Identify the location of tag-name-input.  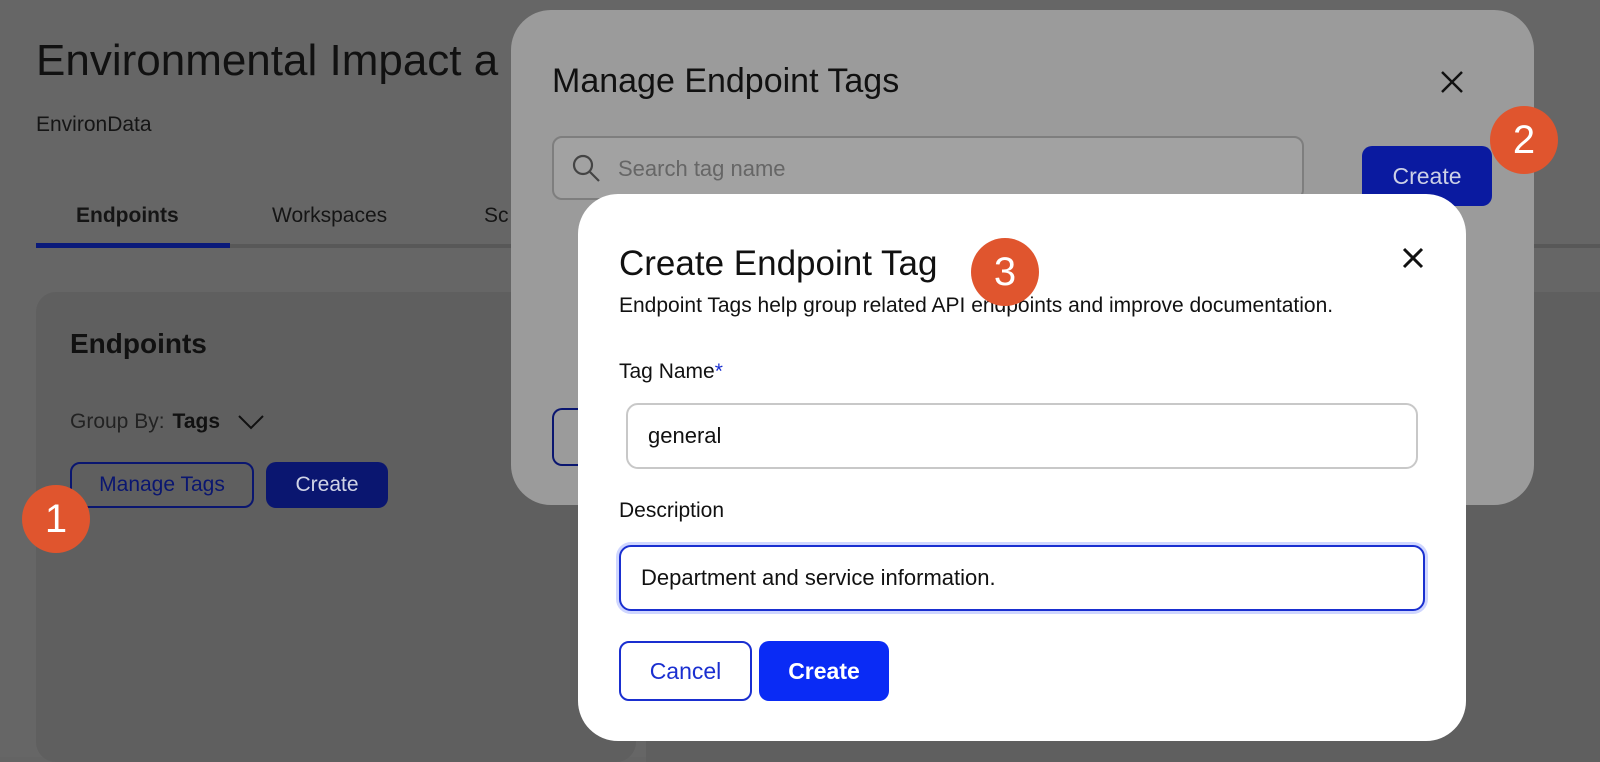
(1022, 436).